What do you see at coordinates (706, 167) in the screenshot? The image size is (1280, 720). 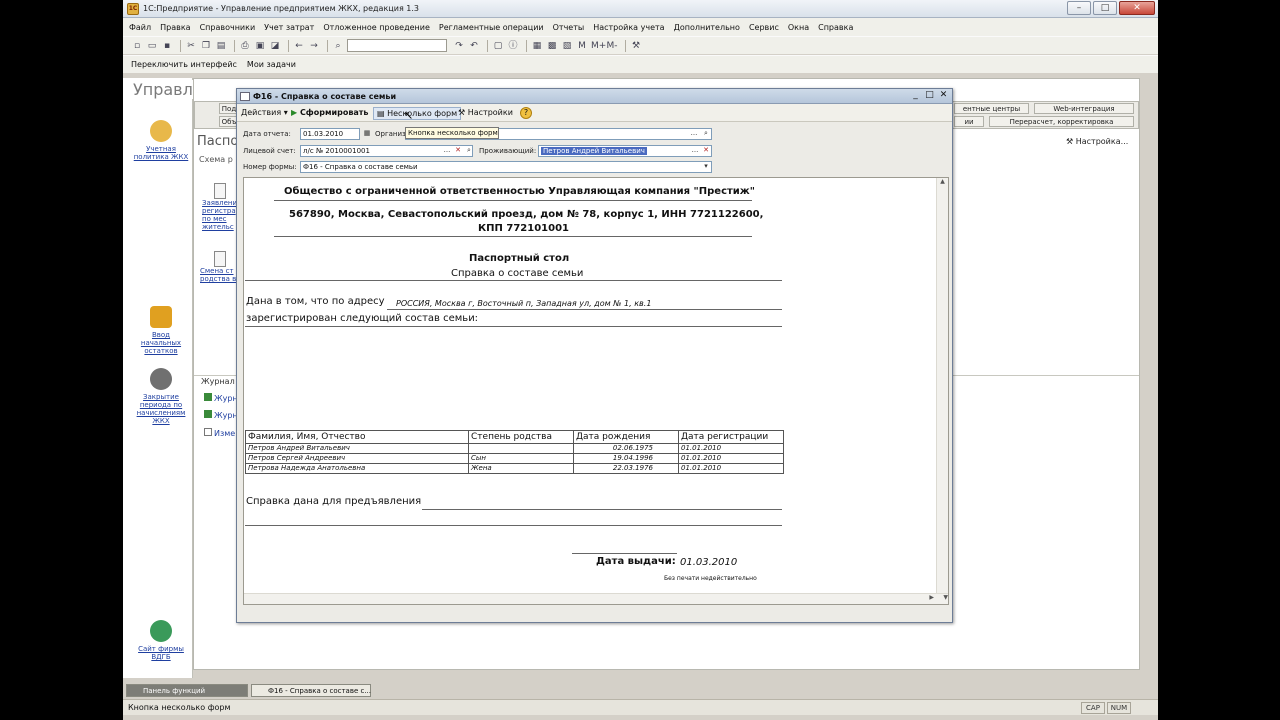 I see `chevron-down-icon: ▾` at bounding box center [706, 167].